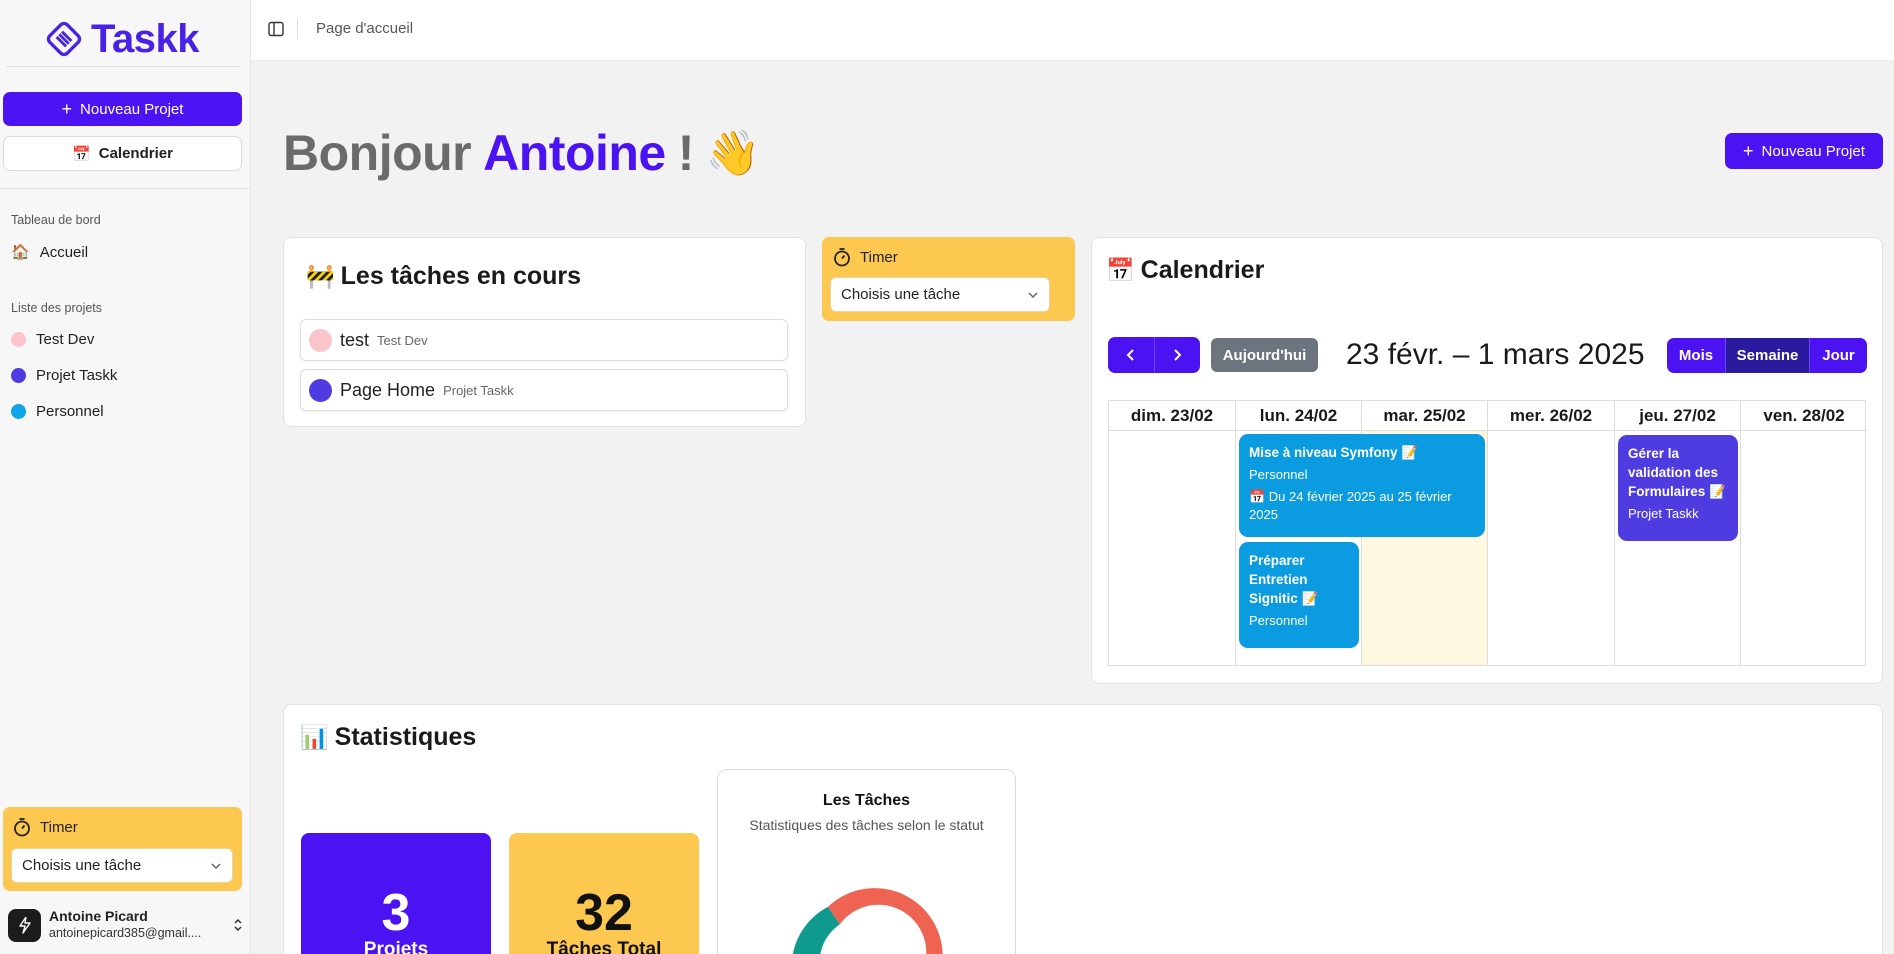 This screenshot has height=954, width=1894. Describe the element at coordinates (544, 340) in the screenshot. I see `task-item: test Test Dev` at that location.